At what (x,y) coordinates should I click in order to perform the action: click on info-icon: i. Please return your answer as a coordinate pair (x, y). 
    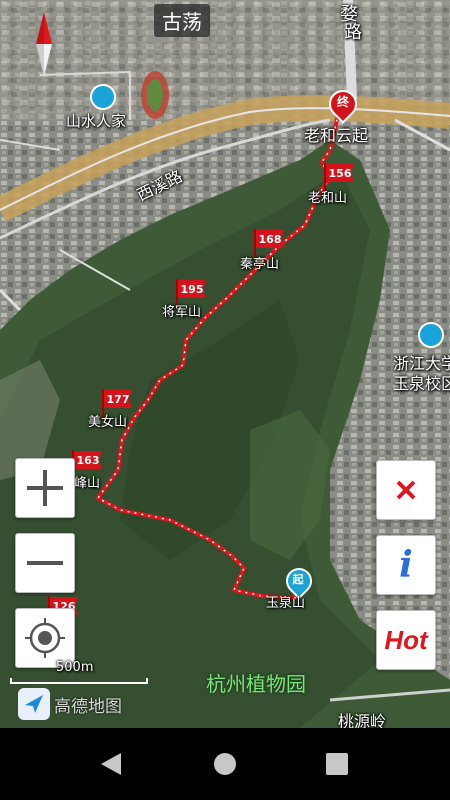
    Looking at the image, I should click on (406, 565).